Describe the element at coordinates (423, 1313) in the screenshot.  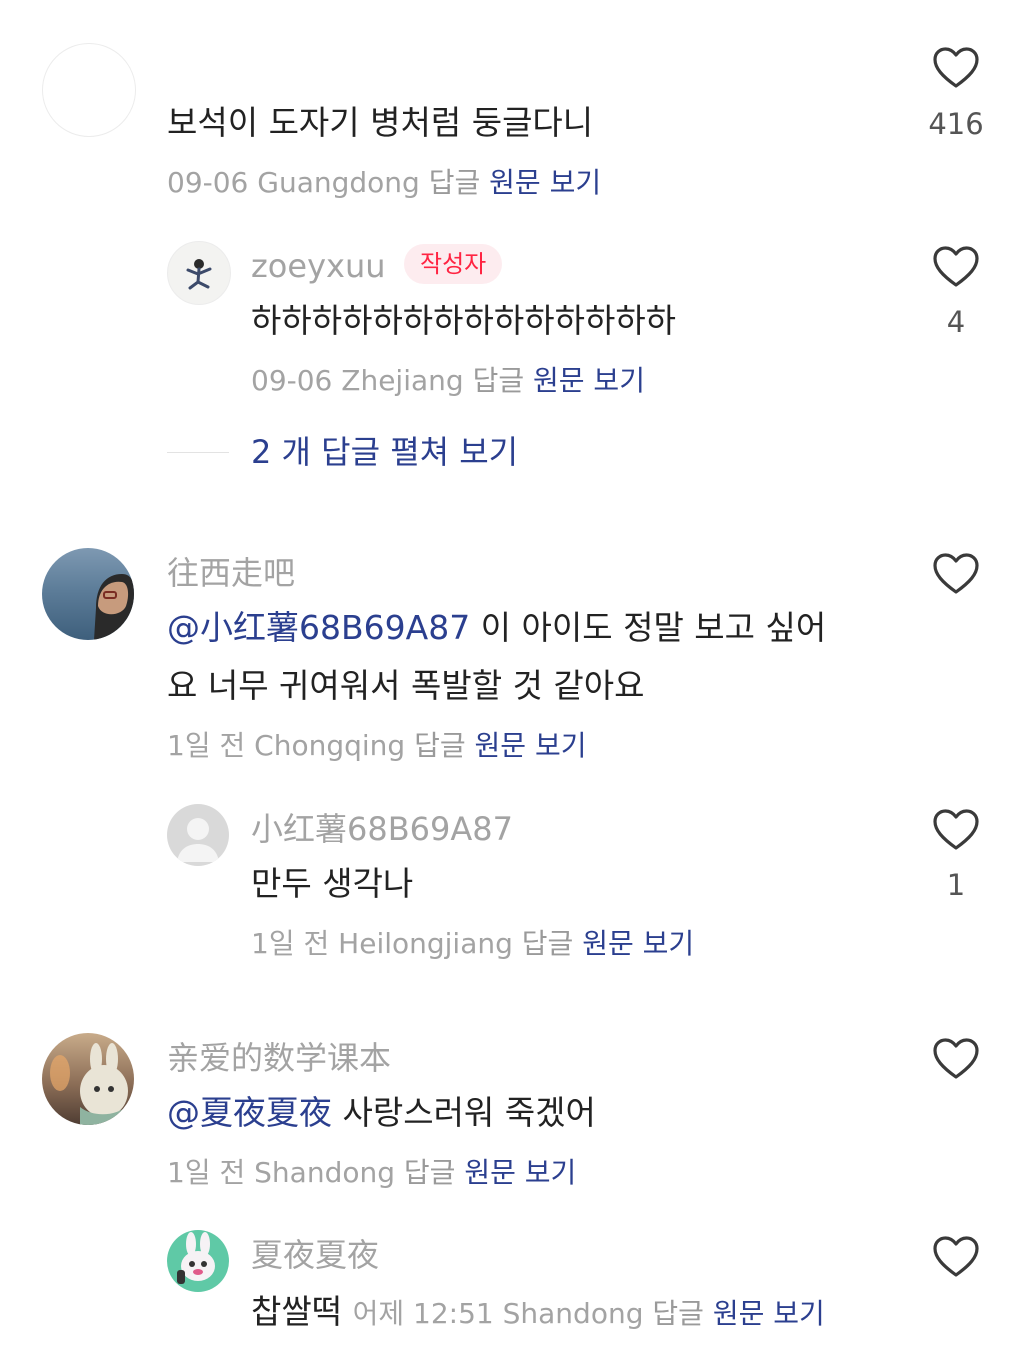
I see `reply-date: 어제 12:51` at that location.